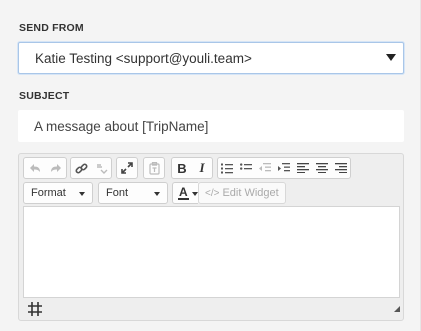  Describe the element at coordinates (212, 193) in the screenshot. I see `code-icon: </>` at that location.